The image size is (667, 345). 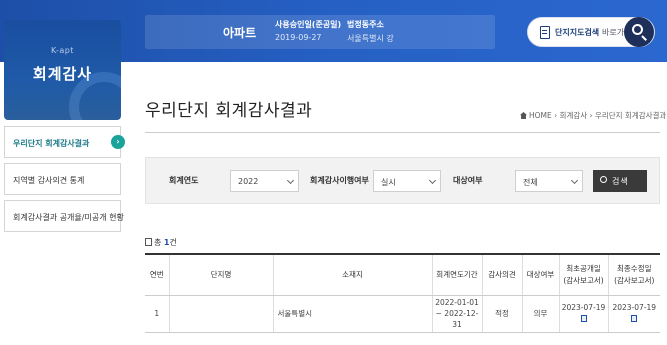 What do you see at coordinates (158, 242) in the screenshot?
I see `count-prefix: 총` at bounding box center [158, 242].